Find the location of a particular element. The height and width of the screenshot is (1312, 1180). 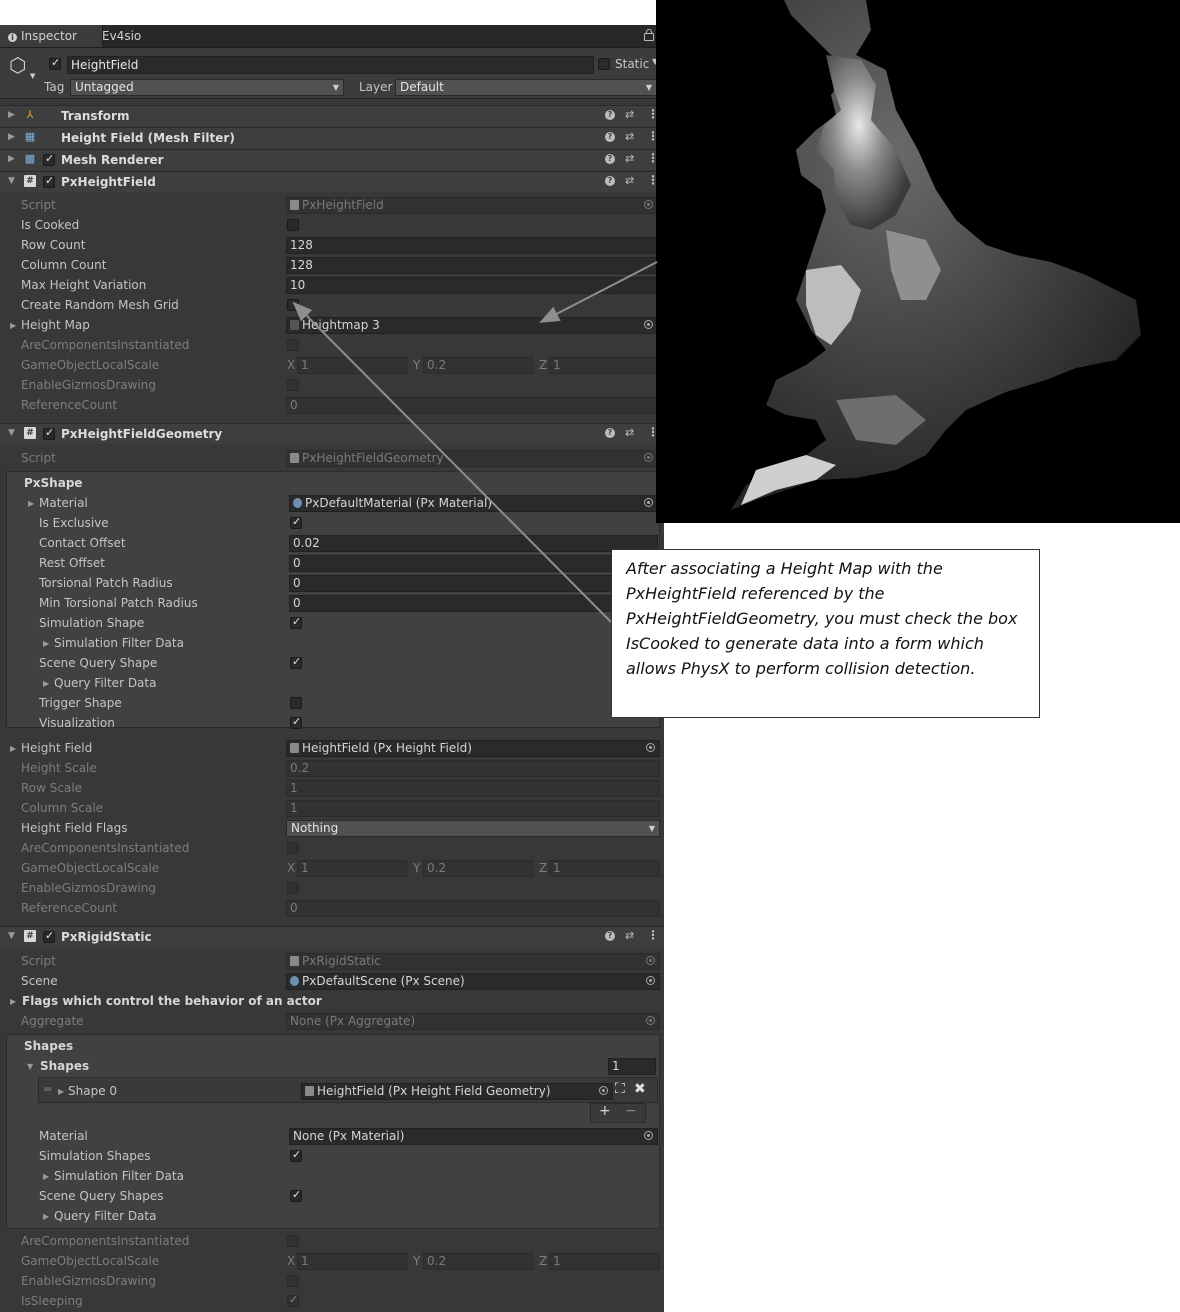

shapes-count-field: 1 is located at coordinates (632, 1066).